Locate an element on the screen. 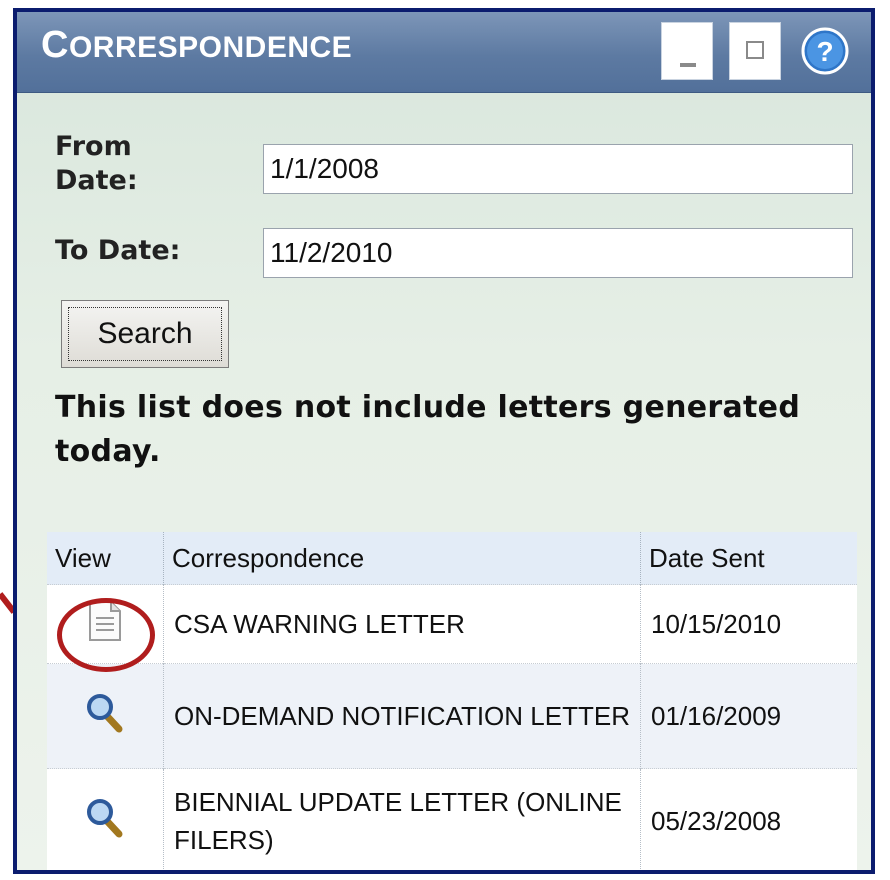  table-header-row: View Correspondence Date Sent is located at coordinates (452, 558).